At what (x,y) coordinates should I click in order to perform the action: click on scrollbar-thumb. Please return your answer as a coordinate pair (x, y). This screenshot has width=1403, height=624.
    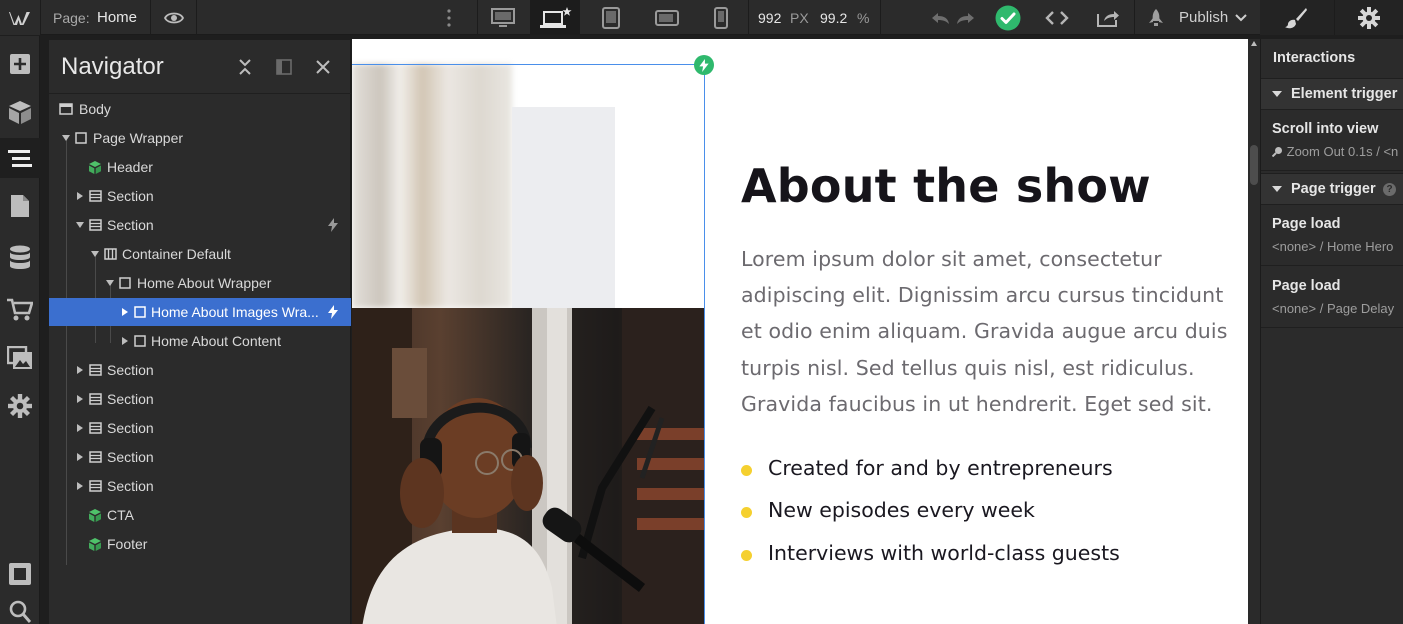
    Looking at the image, I should click on (1254, 165).